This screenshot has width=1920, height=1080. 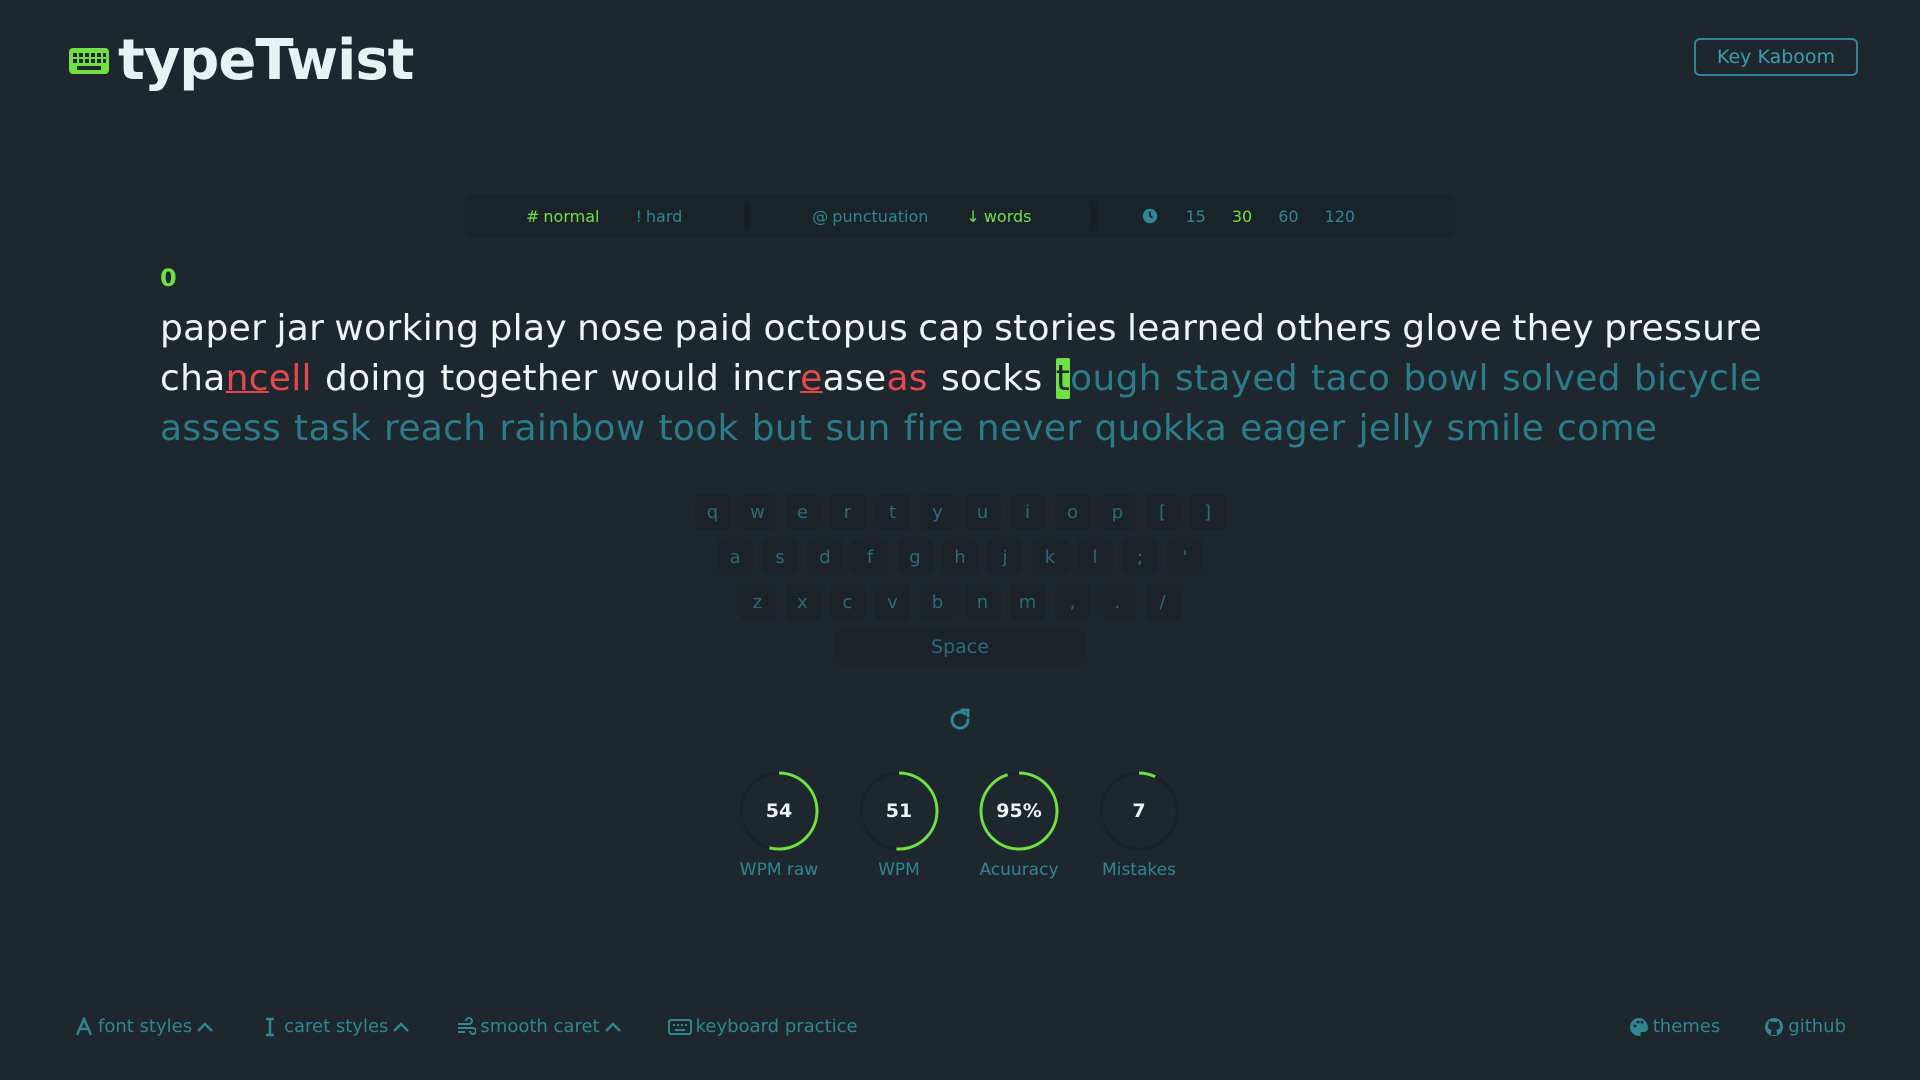 What do you see at coordinates (1683, 328) in the screenshot?
I see `word-typed: pressure` at bounding box center [1683, 328].